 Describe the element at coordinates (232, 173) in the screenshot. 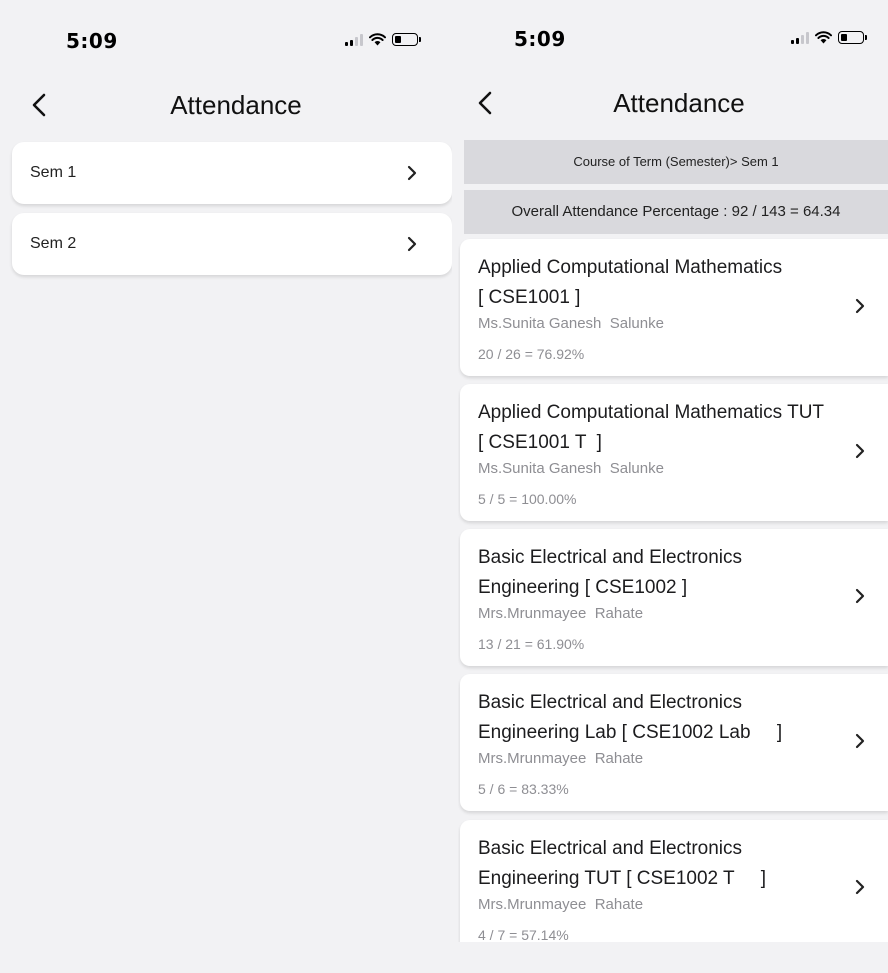

I see `semester-item-sem-1: Sem 1` at that location.